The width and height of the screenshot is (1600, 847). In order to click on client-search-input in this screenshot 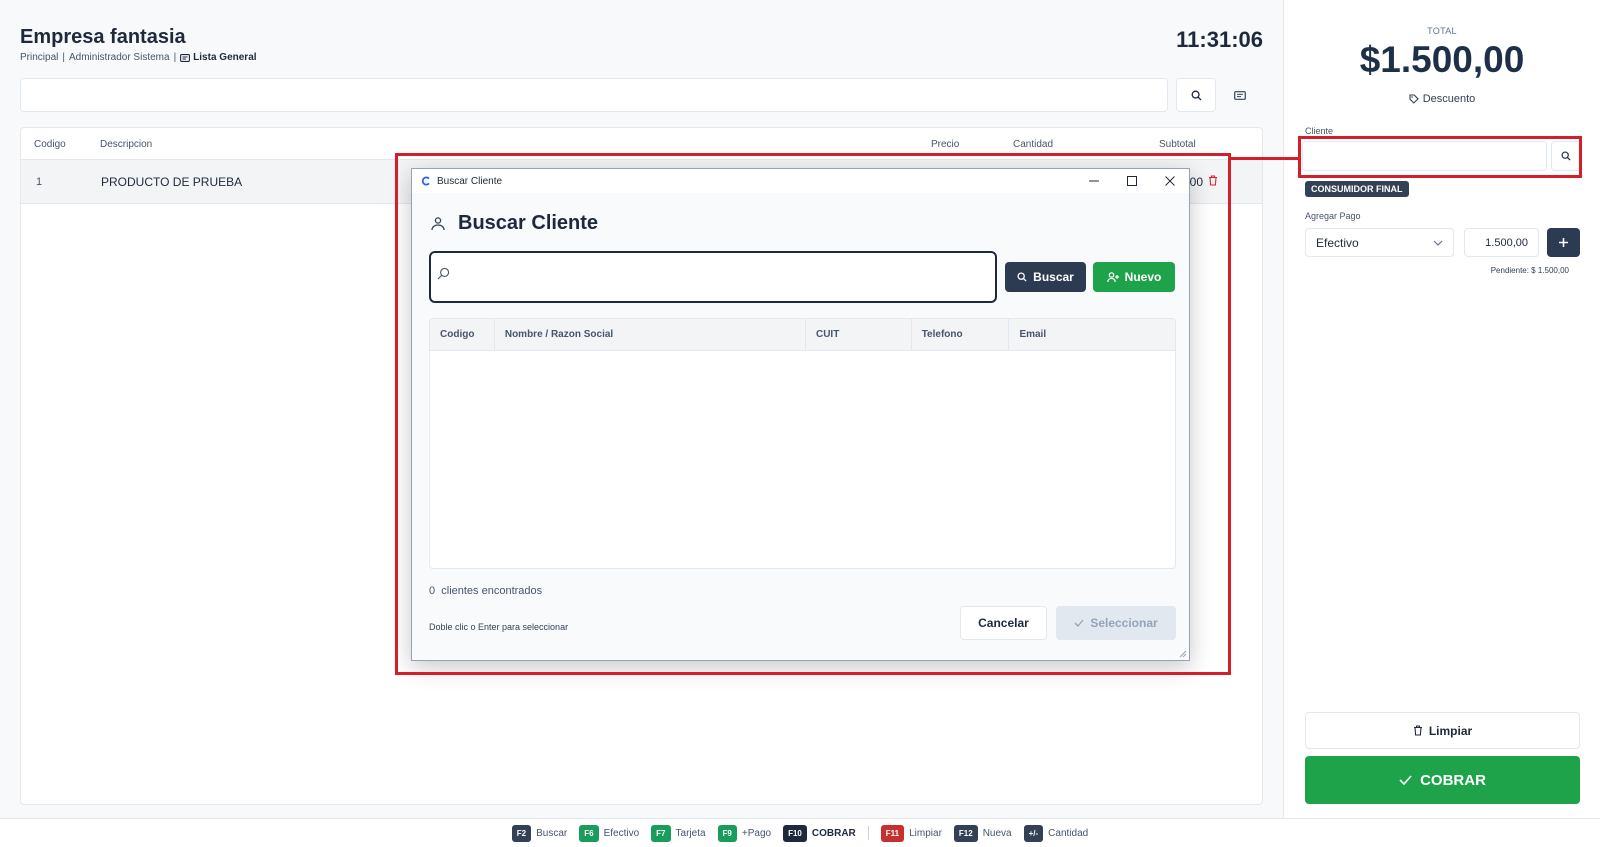, I will do `click(713, 277)`.